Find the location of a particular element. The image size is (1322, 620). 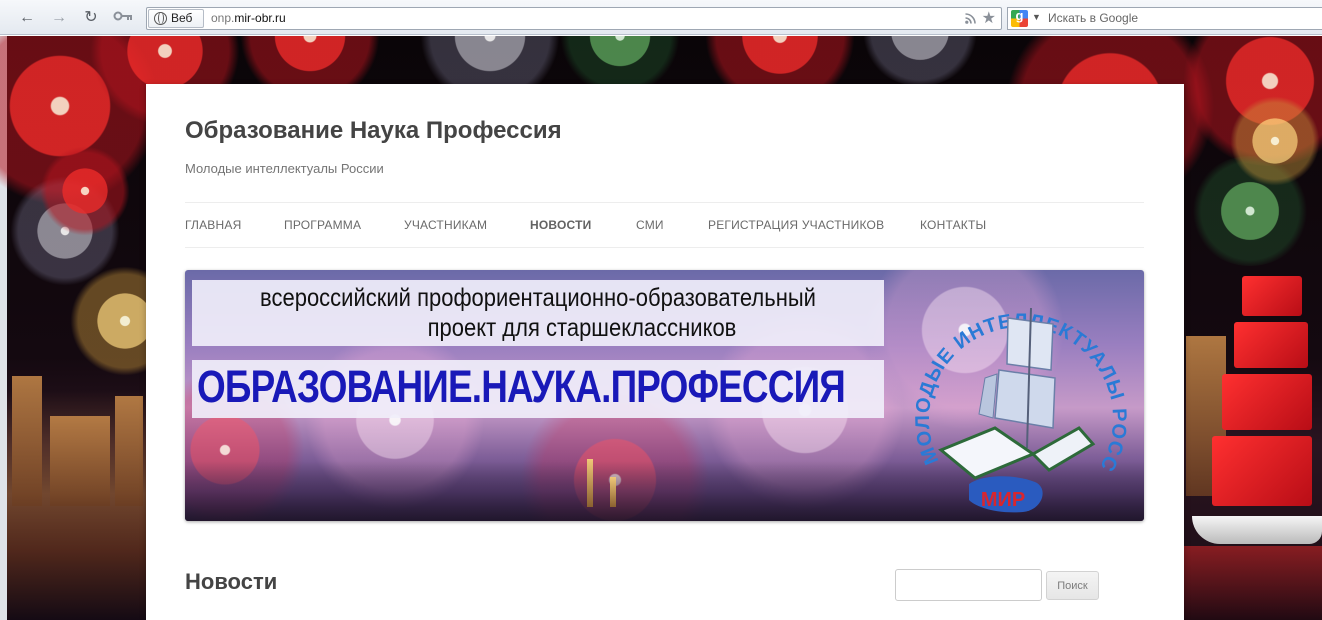

site-info-chip: Веб is located at coordinates (176, 18).